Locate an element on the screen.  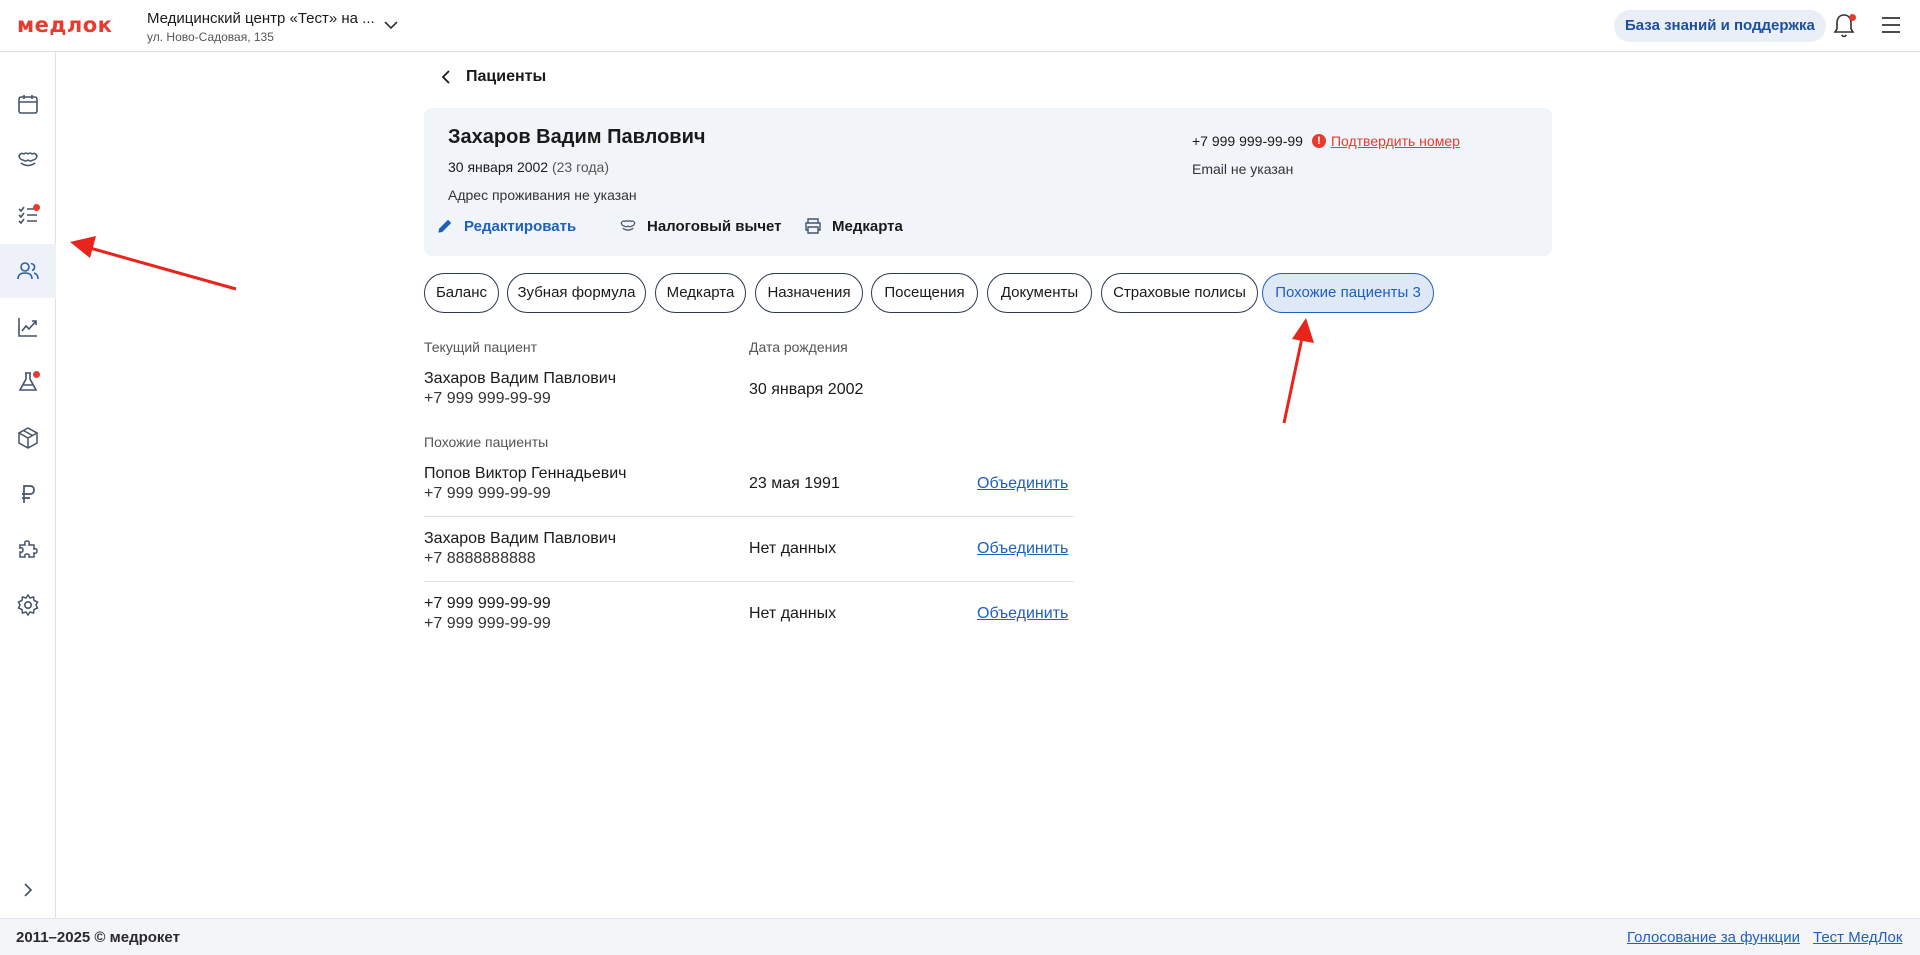
sidebar-item-tasks is located at coordinates (28, 215).